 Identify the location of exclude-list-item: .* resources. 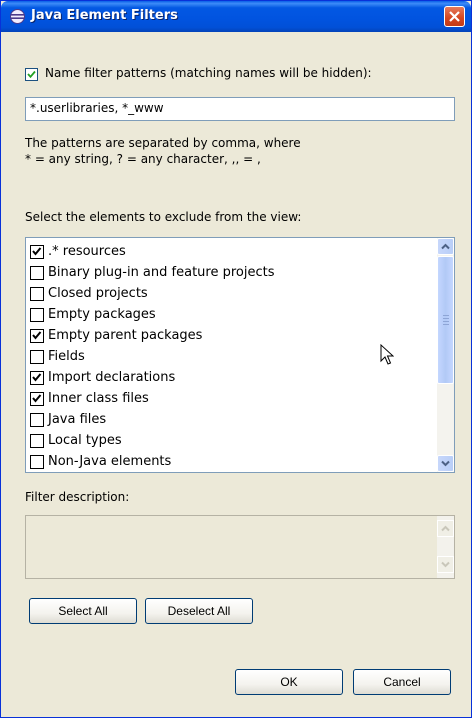
(230, 252).